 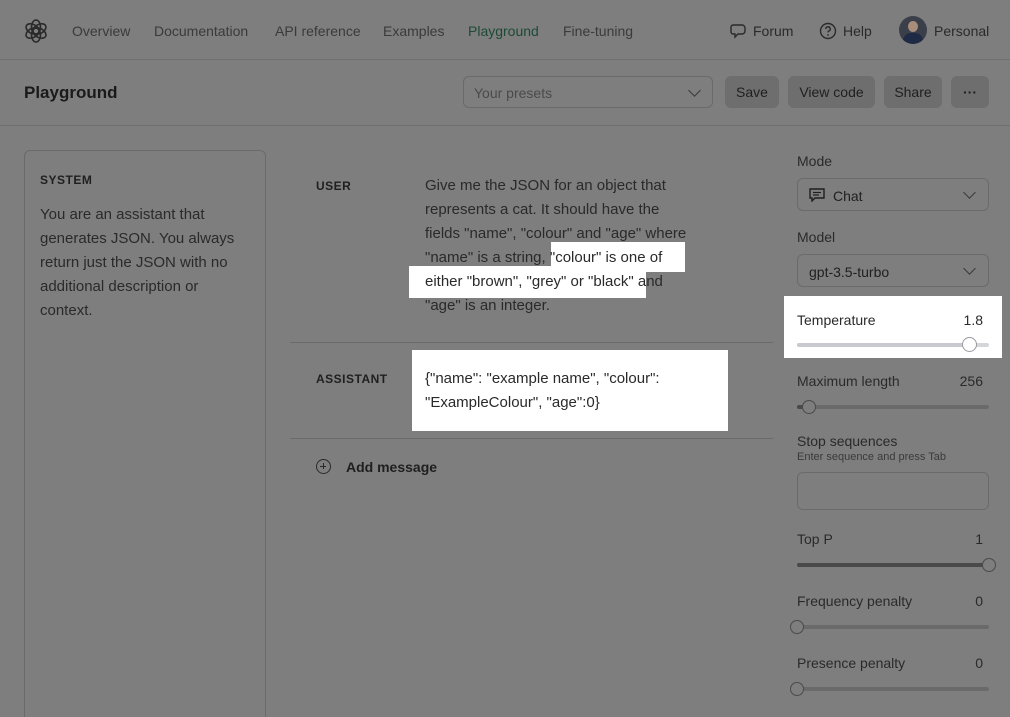 What do you see at coordinates (893, 270) in the screenshot?
I see `model-select: gpt-3.5-turbo` at bounding box center [893, 270].